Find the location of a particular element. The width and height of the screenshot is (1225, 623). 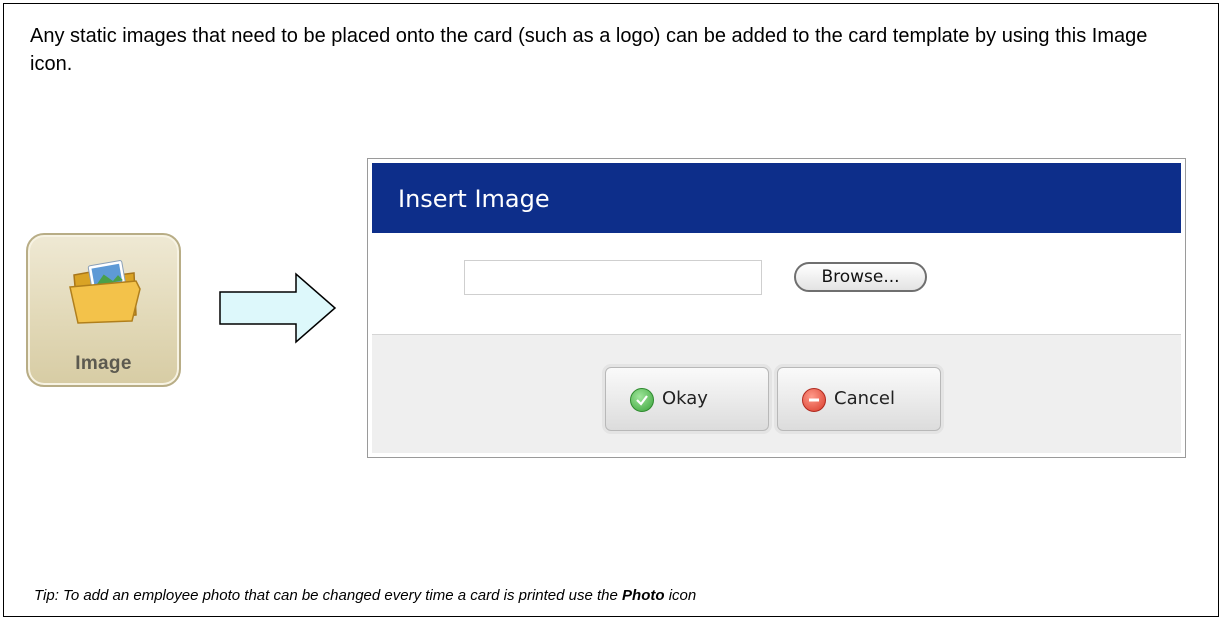

tip-emphasis: Photo is located at coordinates (643, 595).